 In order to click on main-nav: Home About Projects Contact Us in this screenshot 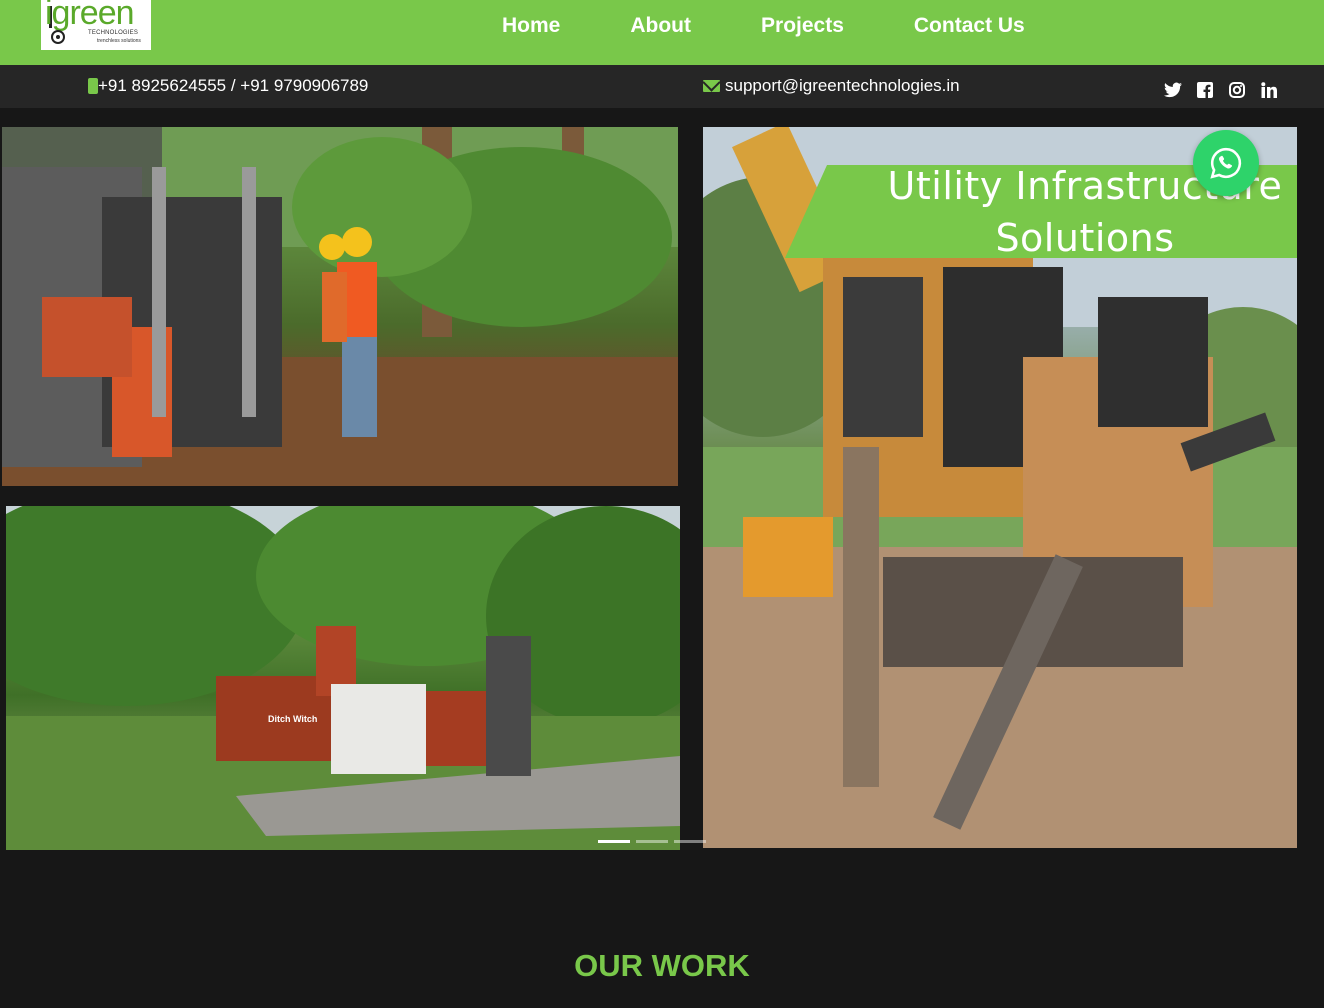, I will do `click(763, 26)`.